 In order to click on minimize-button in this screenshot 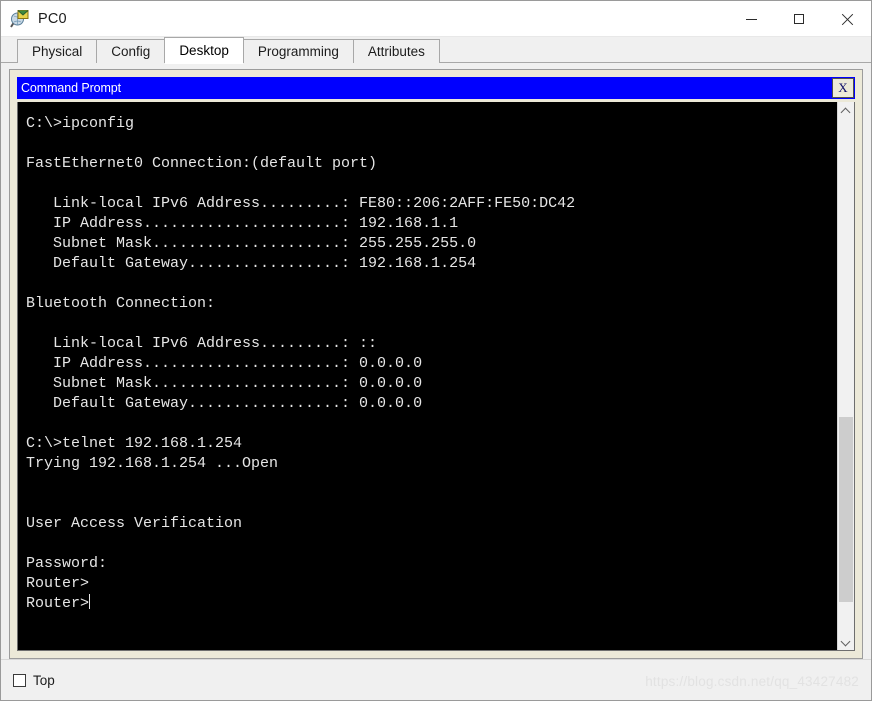, I will do `click(751, 19)`.